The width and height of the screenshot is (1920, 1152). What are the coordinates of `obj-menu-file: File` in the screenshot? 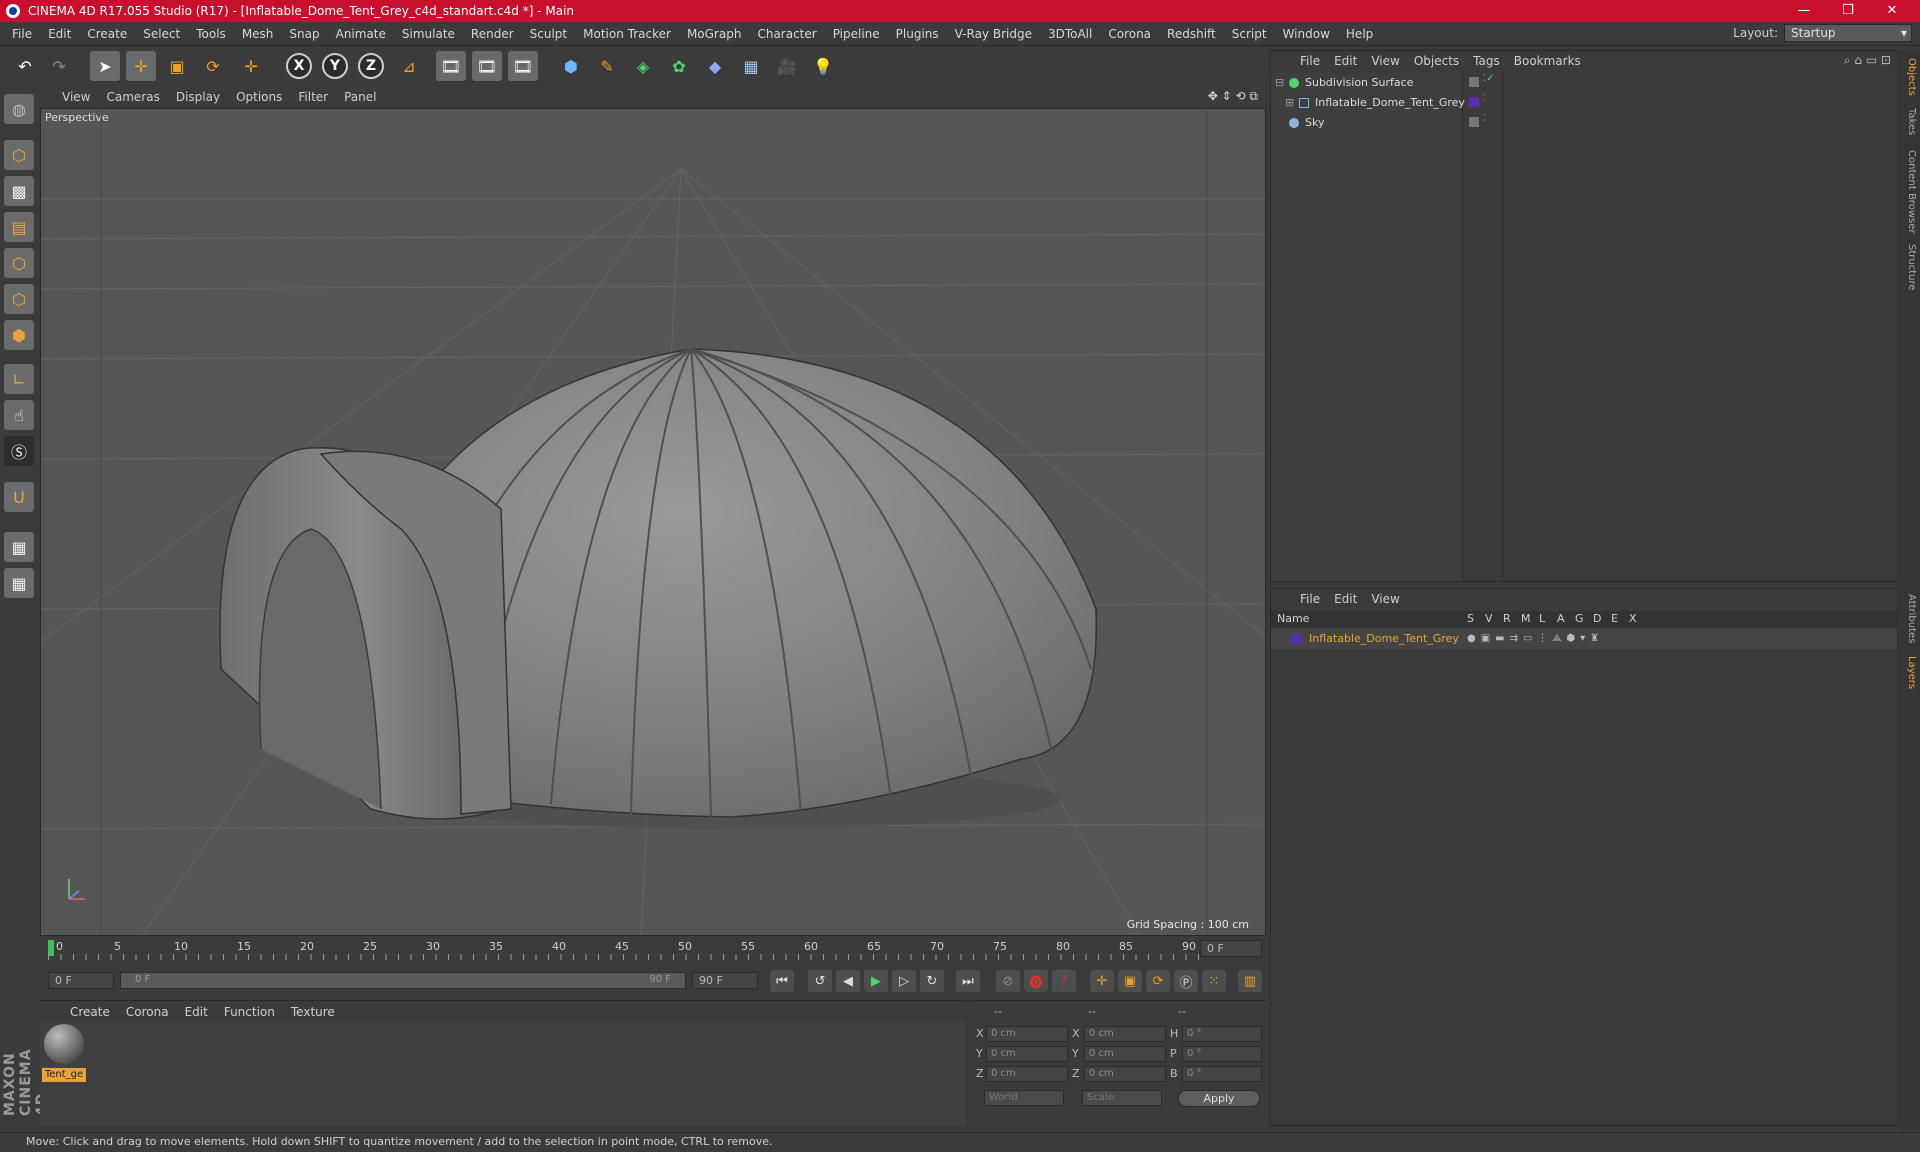 It's located at (1310, 61).